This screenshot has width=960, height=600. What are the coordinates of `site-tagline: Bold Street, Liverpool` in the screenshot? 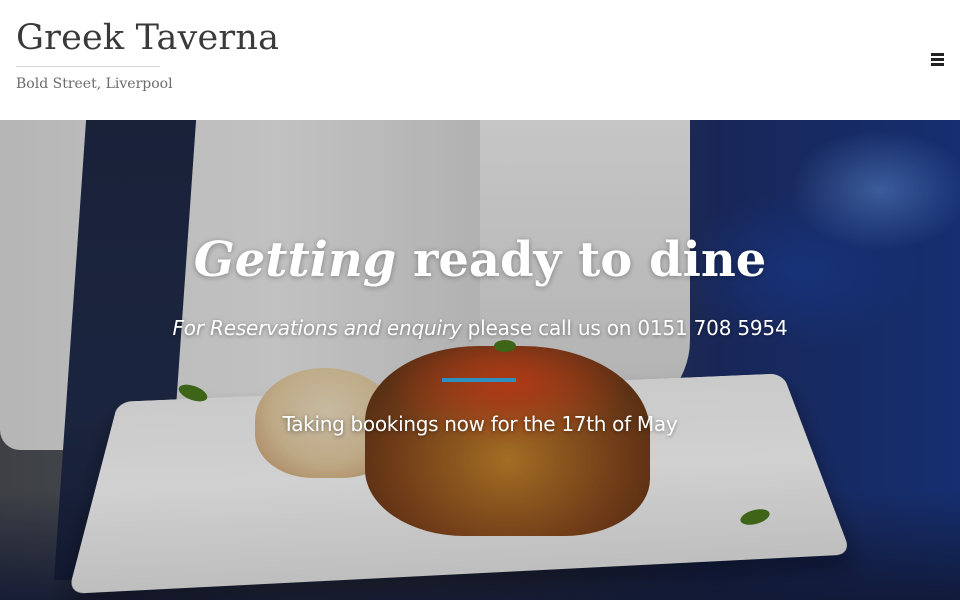 It's located at (94, 84).